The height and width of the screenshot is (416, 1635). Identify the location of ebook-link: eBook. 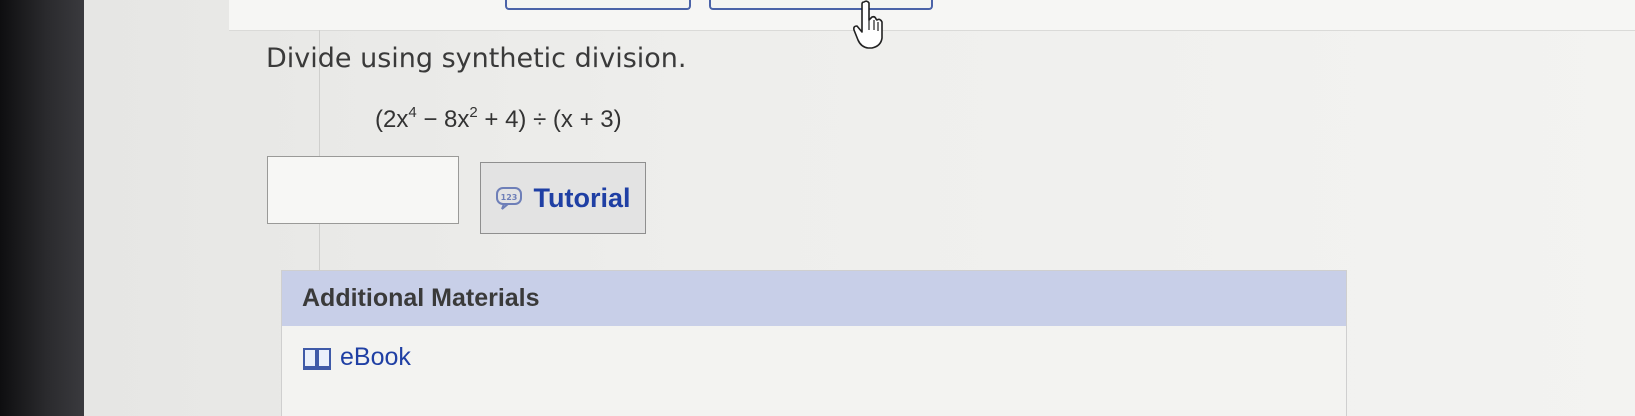
(356, 357).